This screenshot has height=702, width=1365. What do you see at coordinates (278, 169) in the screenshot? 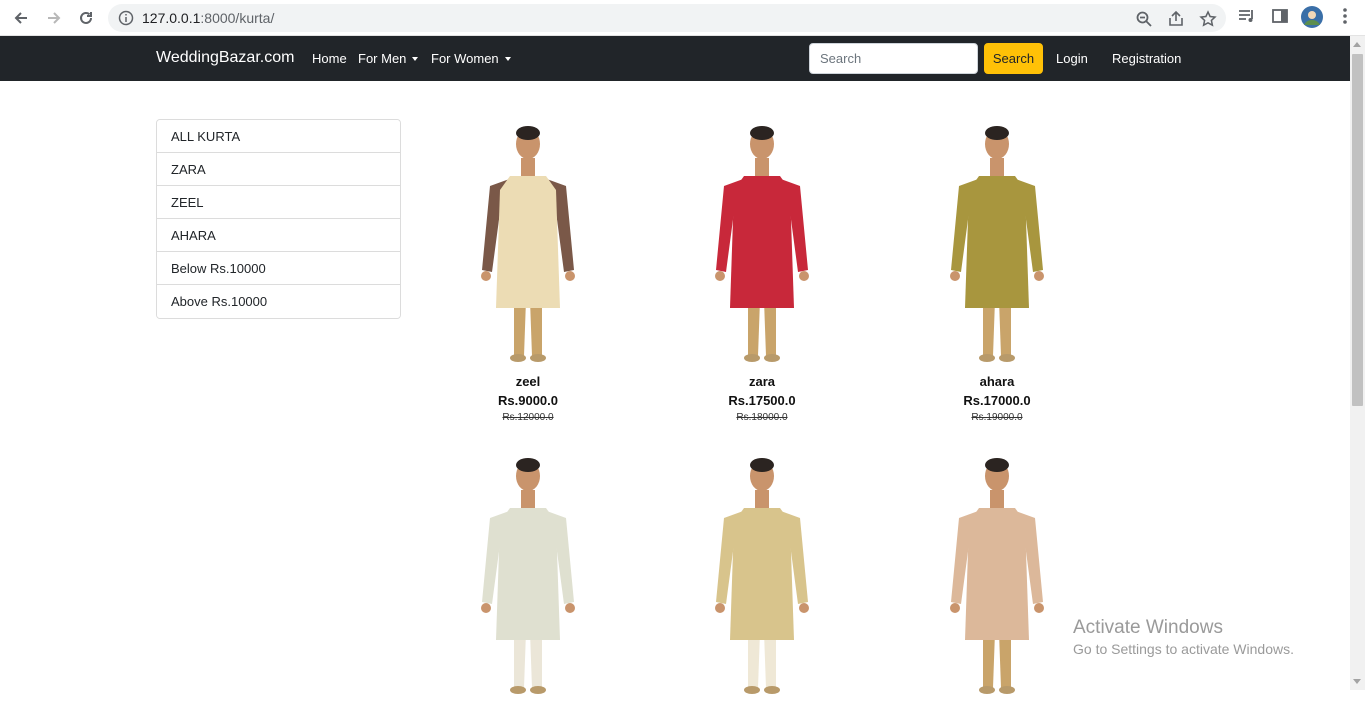
I see `list-item-zara: ZARA` at bounding box center [278, 169].